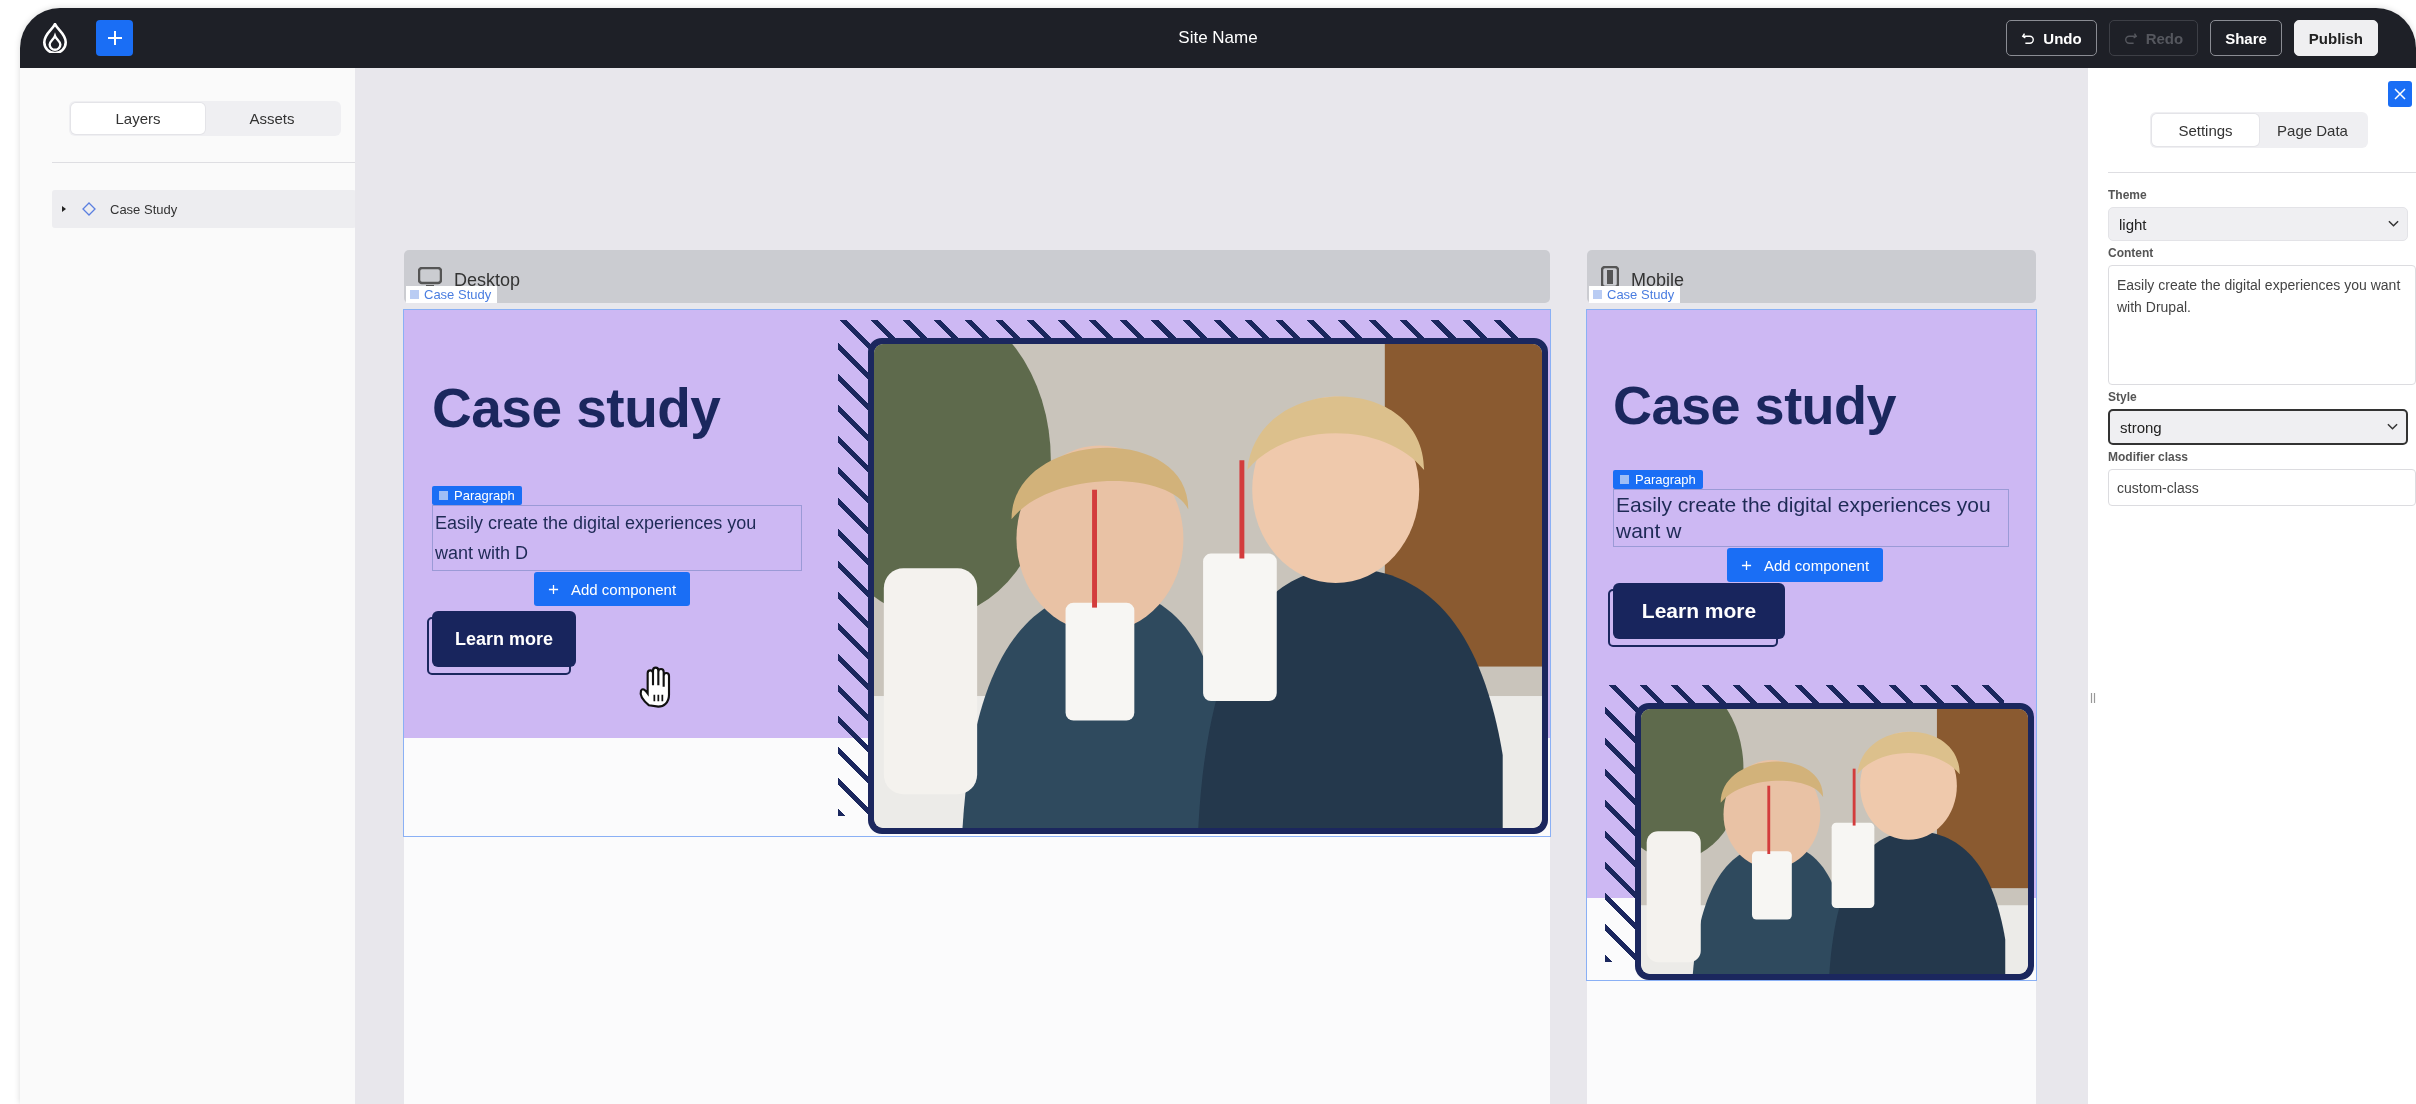 This screenshot has height=1104, width=2416. I want to click on layer-label: Case Study, so click(144, 209).